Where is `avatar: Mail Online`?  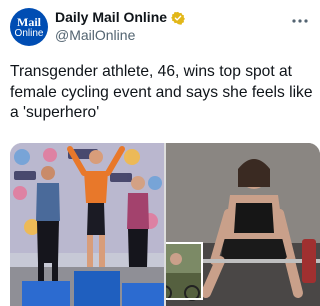
avatar: Mail Online is located at coordinates (29, 27).